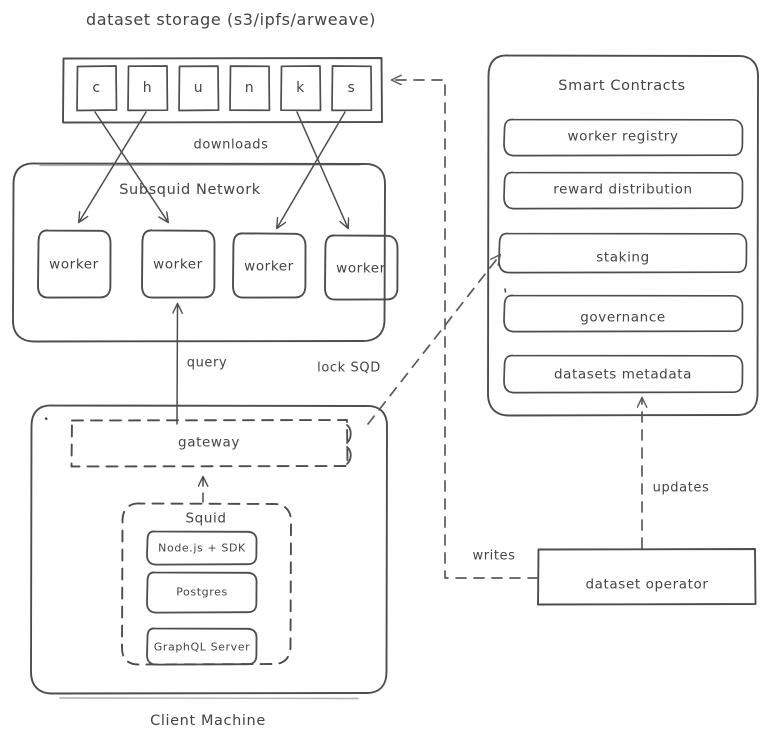  Describe the element at coordinates (623, 375) in the screenshot. I see `contract-item-datasets-metadata: datasets metadata` at that location.